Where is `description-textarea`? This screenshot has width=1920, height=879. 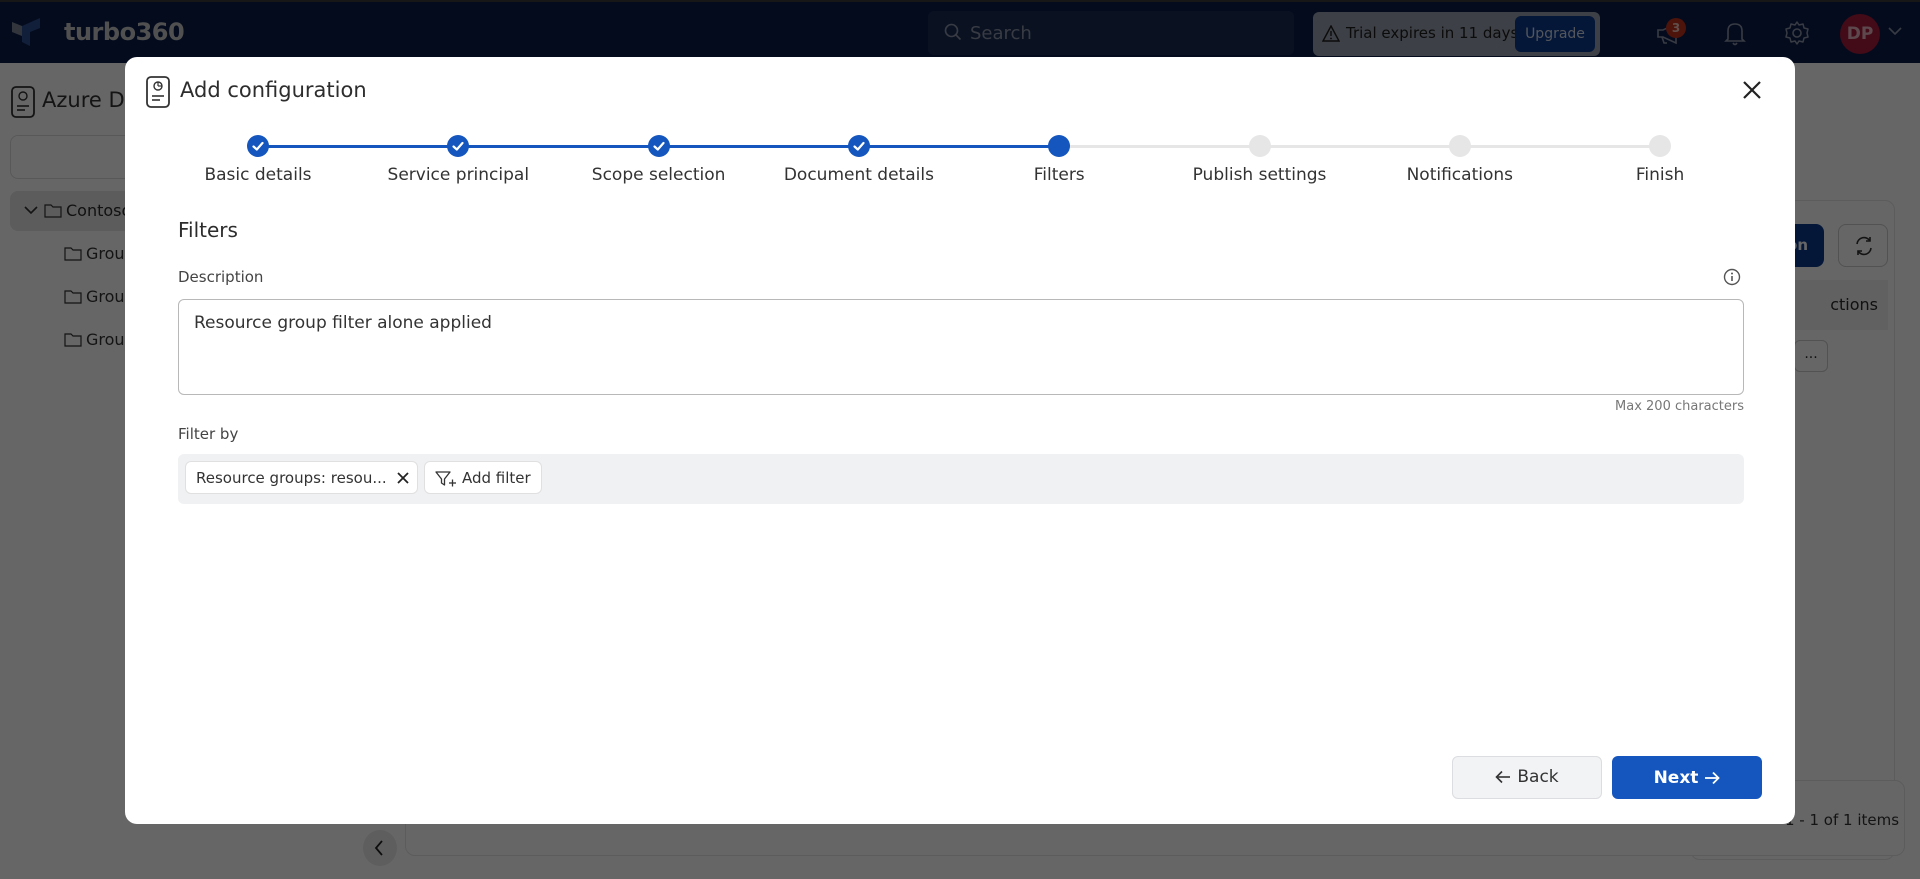
description-textarea is located at coordinates (961, 347).